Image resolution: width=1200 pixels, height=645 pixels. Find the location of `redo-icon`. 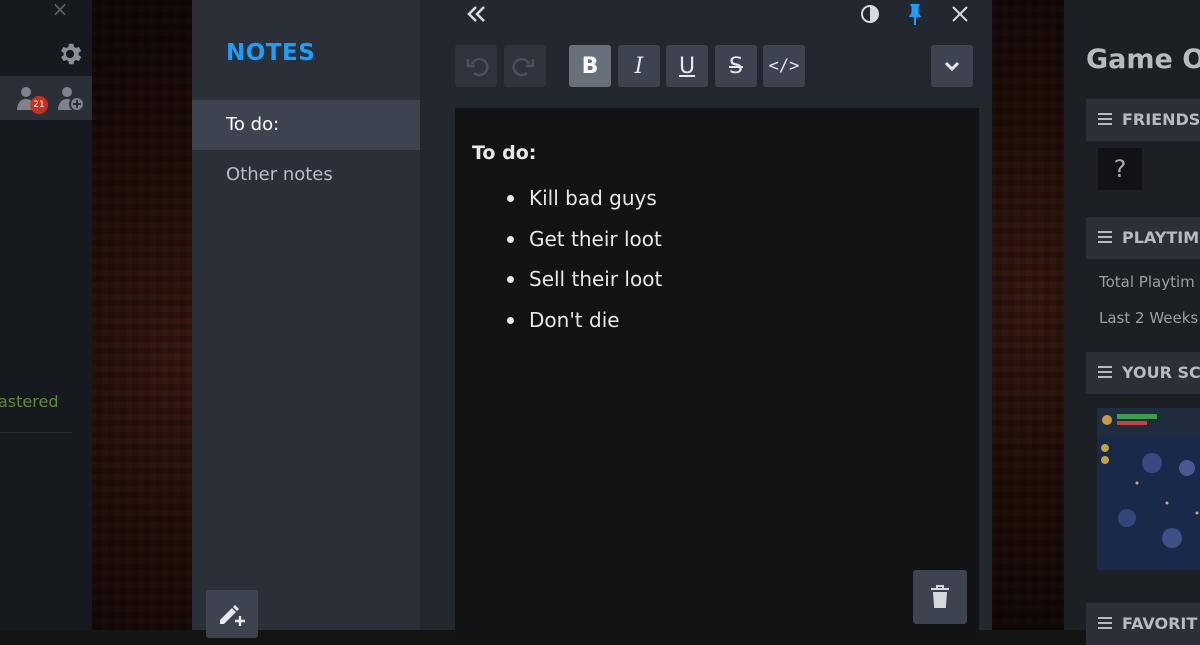

redo-icon is located at coordinates (523, 67).